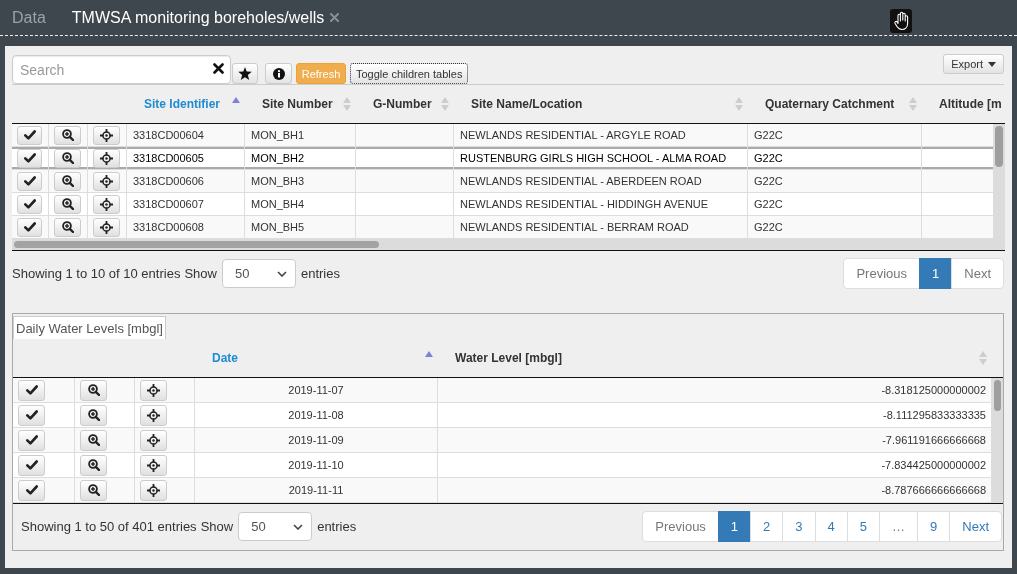 This screenshot has height=574, width=1017. Describe the element at coordinates (300, 104) in the screenshot. I see `column-header: Site Number` at that location.